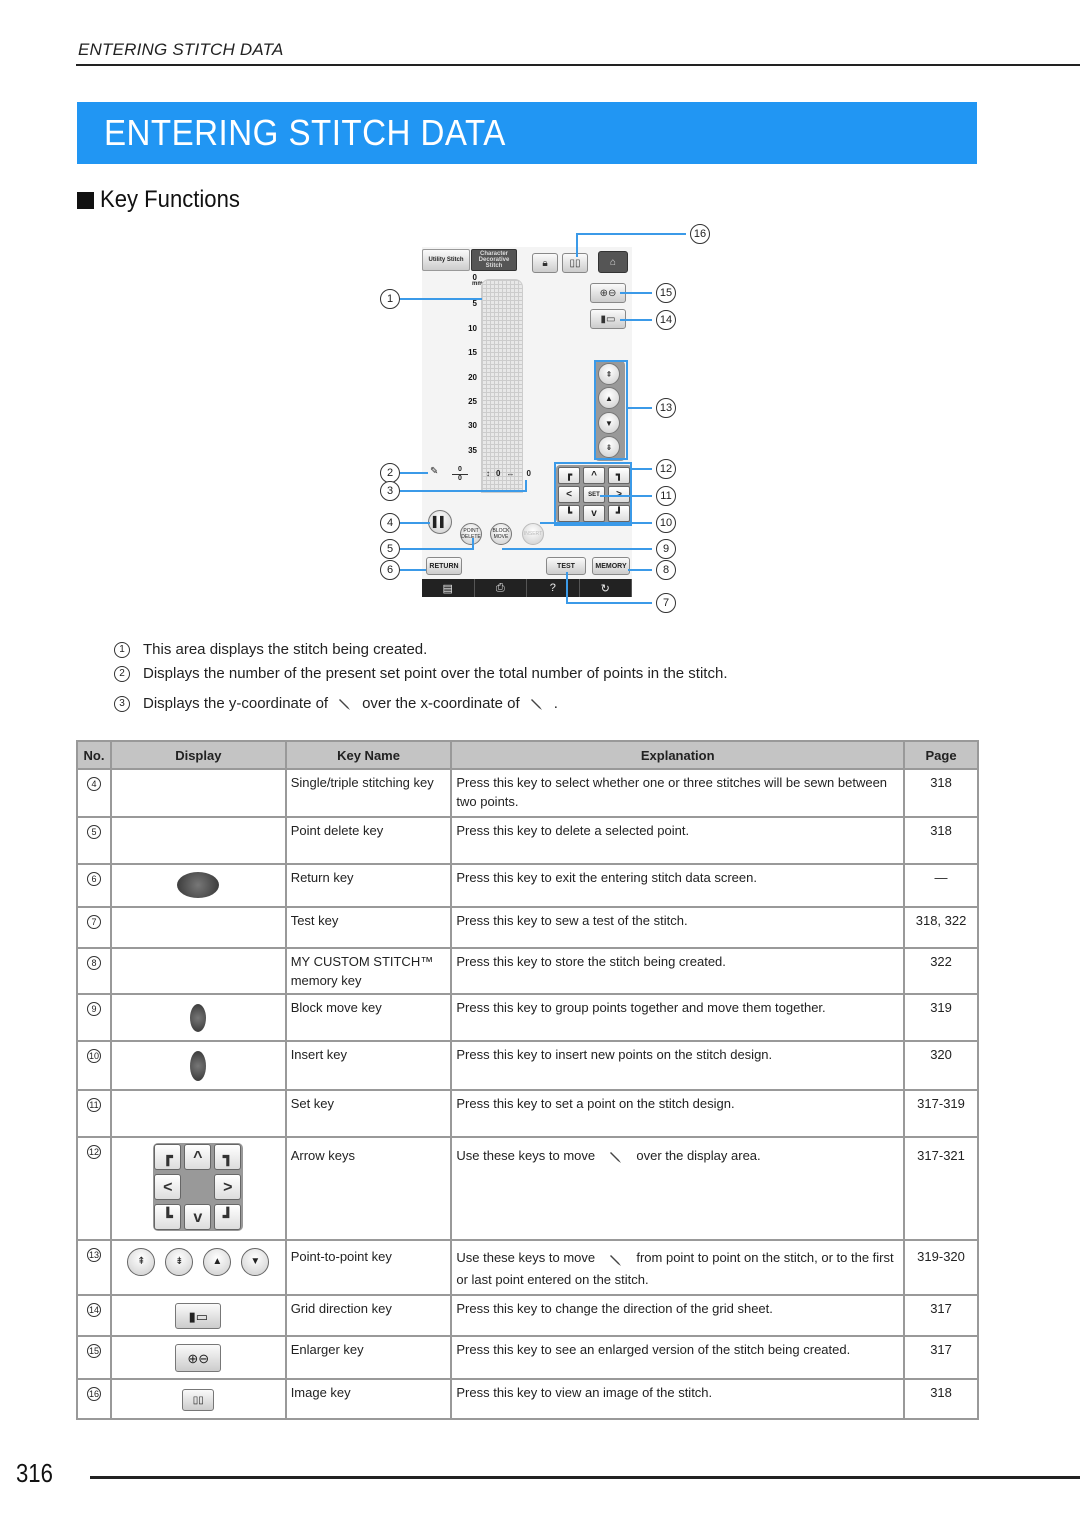 This screenshot has height=1527, width=1080. I want to click on arrow-right-icon: >, so click(228, 1187).